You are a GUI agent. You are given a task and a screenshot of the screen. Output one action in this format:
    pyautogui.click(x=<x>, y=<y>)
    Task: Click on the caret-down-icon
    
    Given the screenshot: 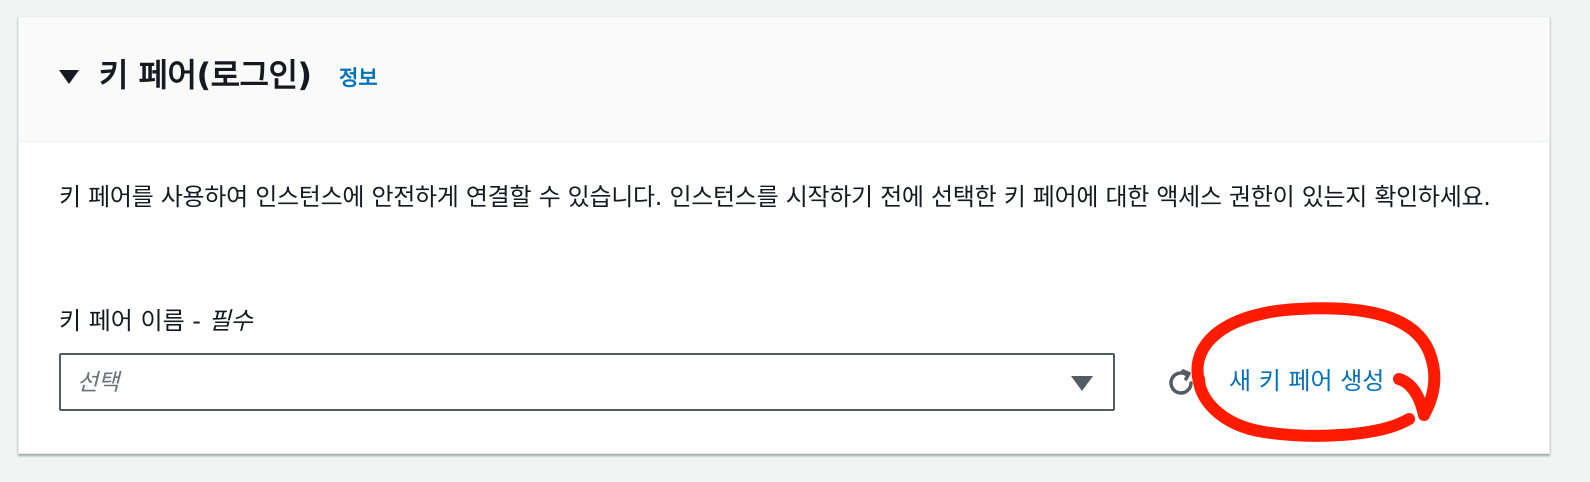 What is the action you would take?
    pyautogui.click(x=69, y=77)
    